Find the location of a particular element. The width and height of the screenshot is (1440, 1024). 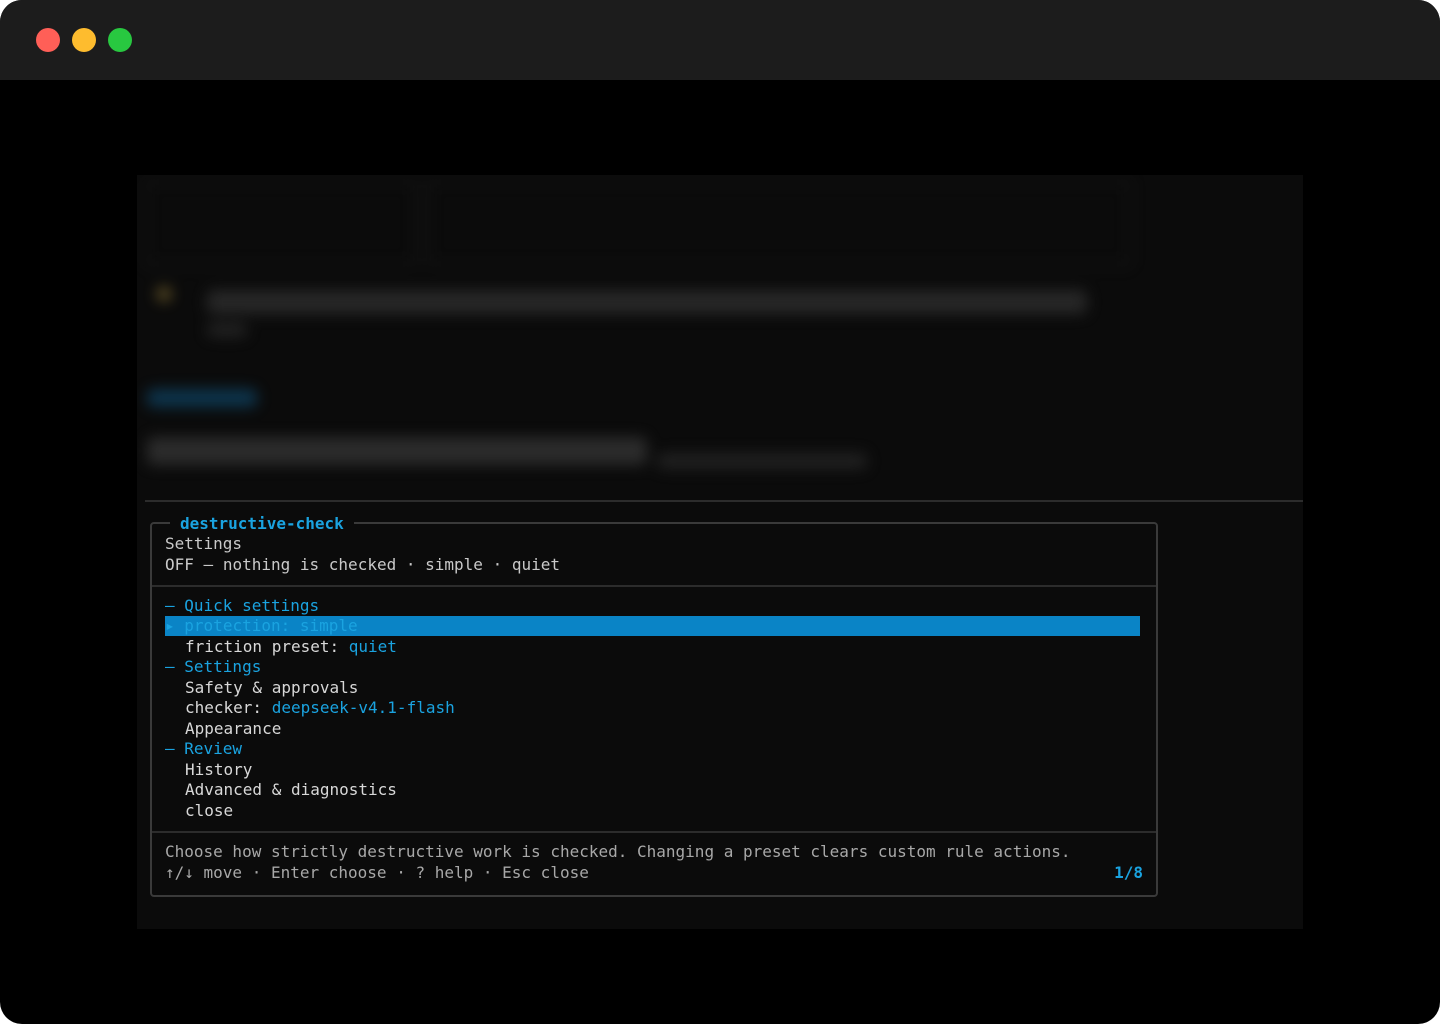

panel-subtitle: Settings is located at coordinates (204, 543).